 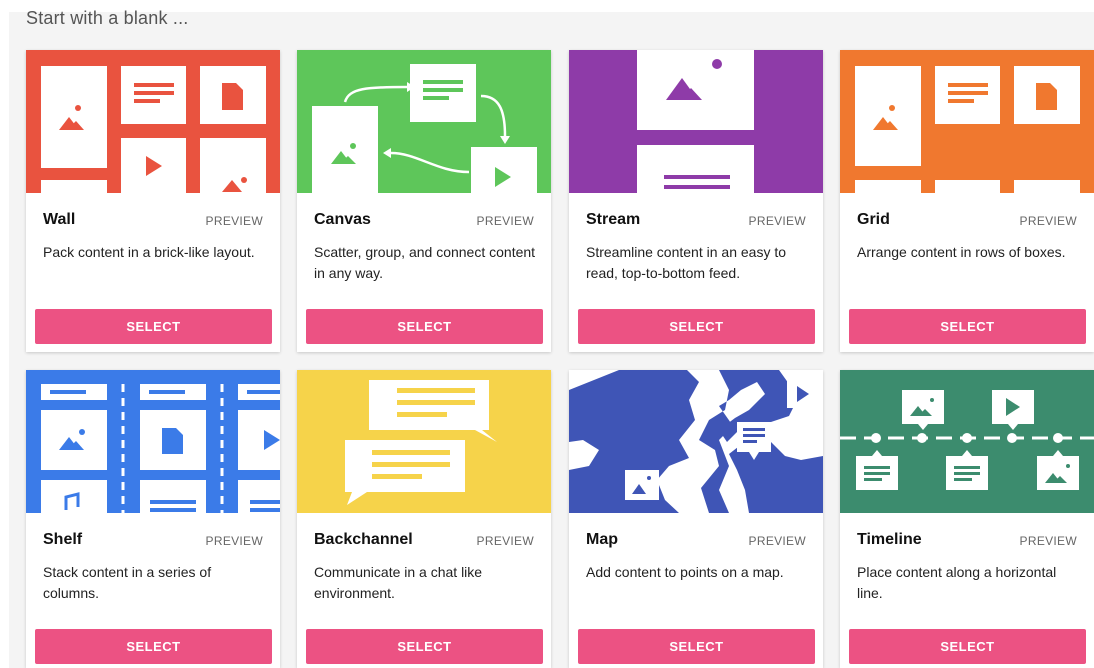 What do you see at coordinates (967, 121) in the screenshot?
I see `grid-thumbnail` at bounding box center [967, 121].